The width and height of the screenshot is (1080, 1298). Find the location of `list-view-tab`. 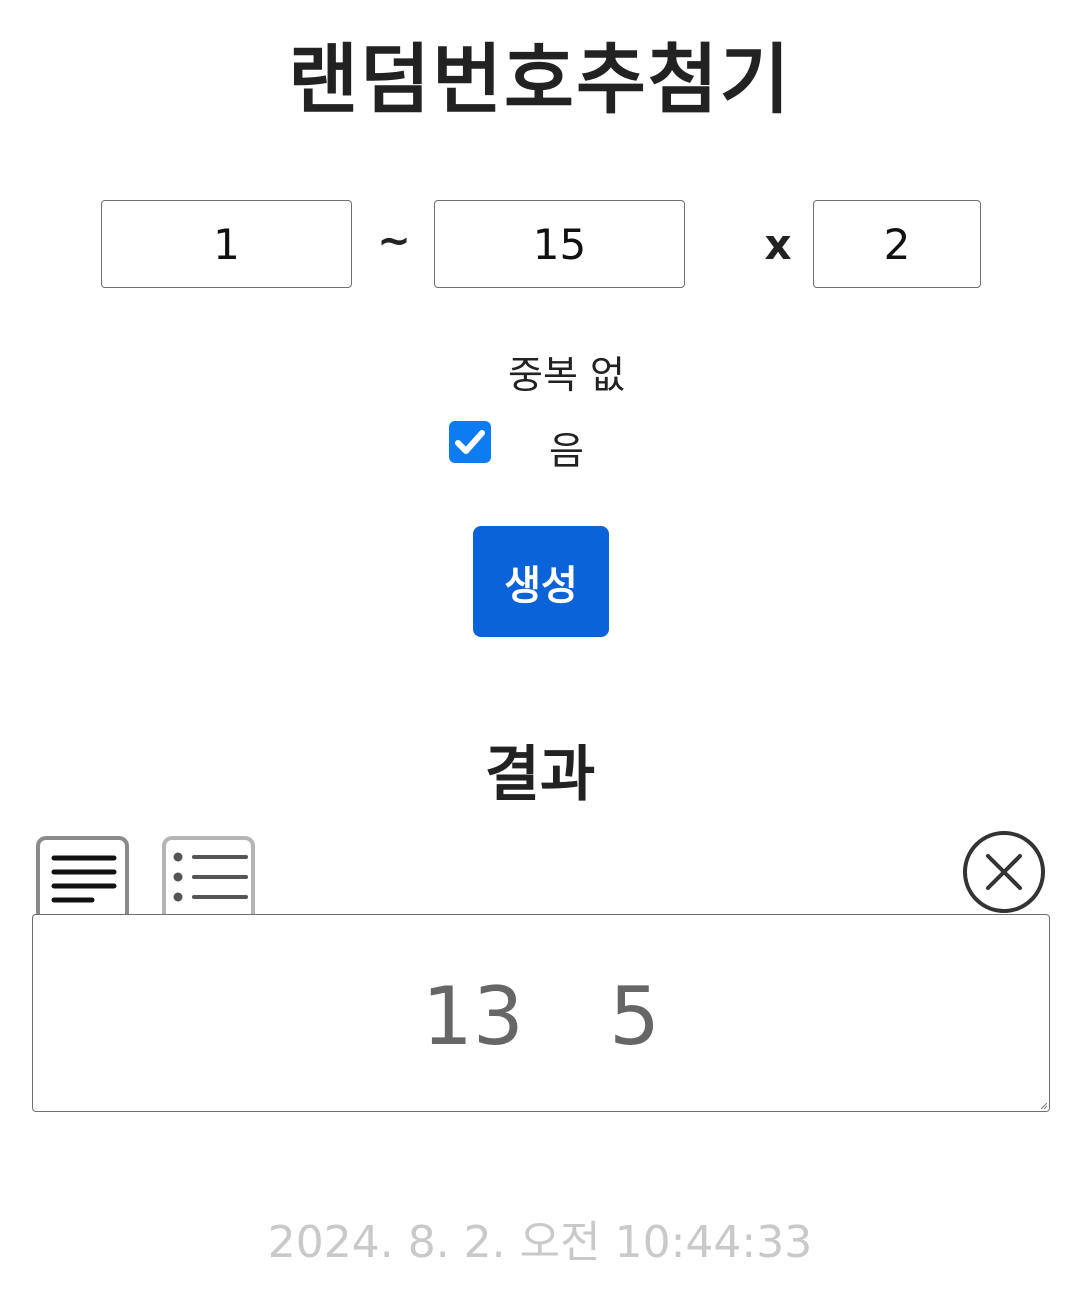

list-view-tab is located at coordinates (208, 876).